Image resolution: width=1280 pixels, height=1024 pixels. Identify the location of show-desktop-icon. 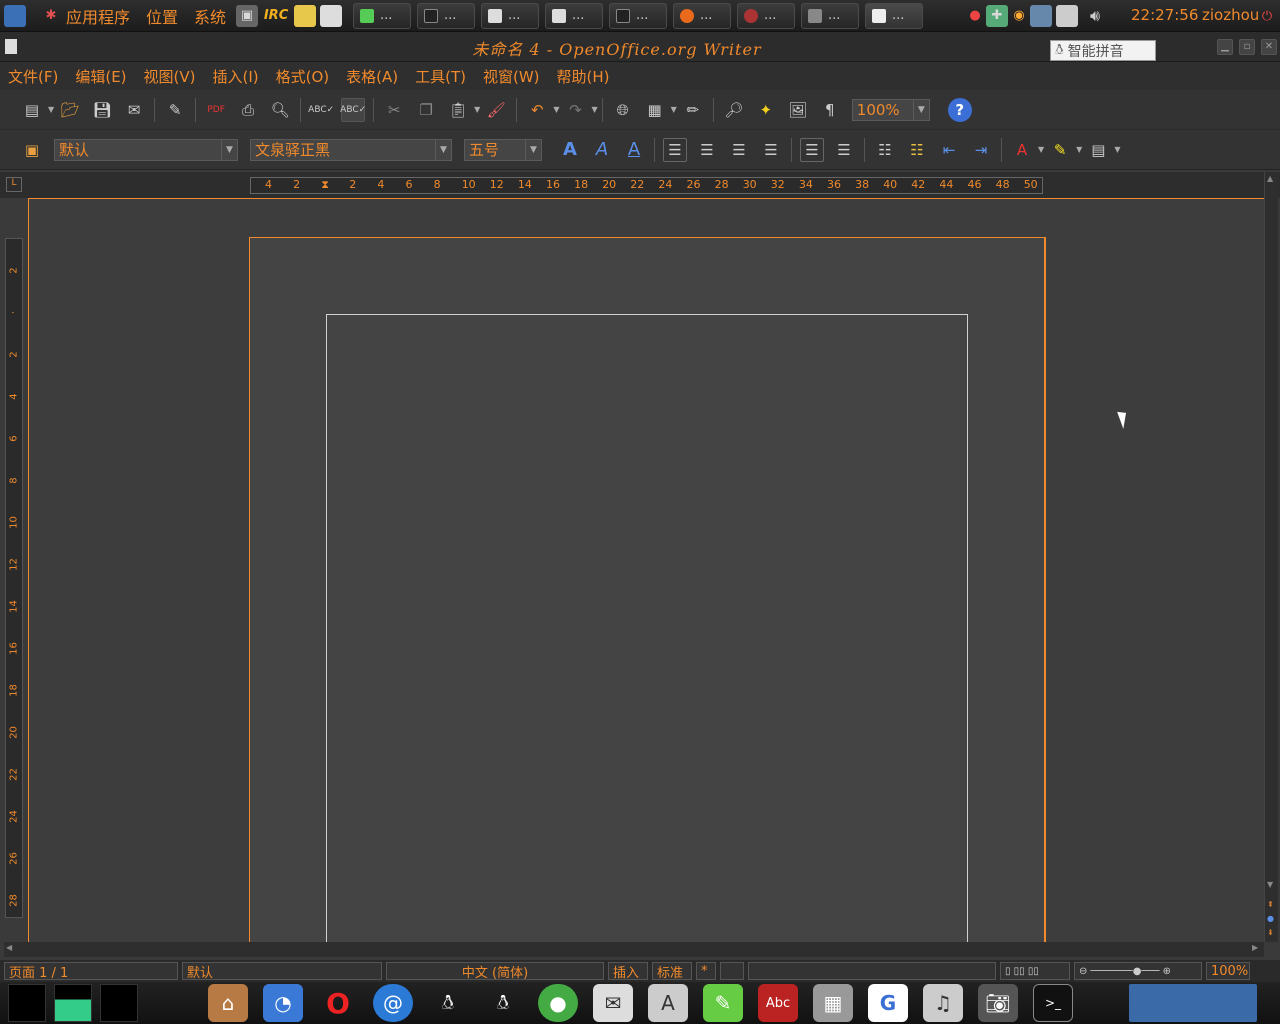
(15, 15).